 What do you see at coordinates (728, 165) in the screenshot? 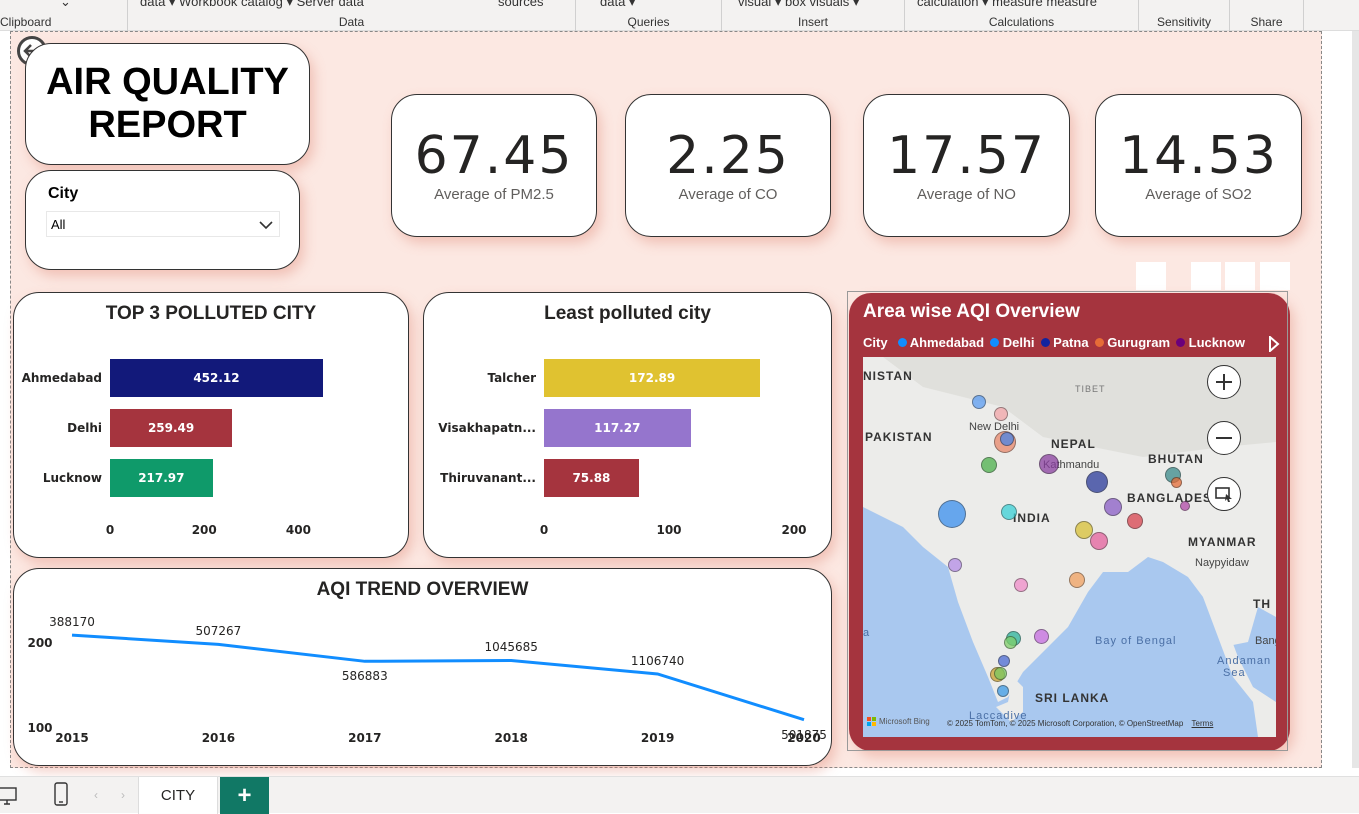
I see `kpi-card-co: 2.25 Average of CO` at bounding box center [728, 165].